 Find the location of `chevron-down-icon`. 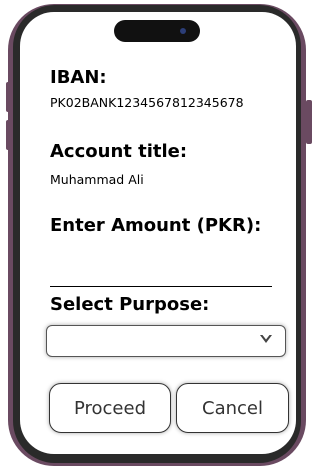

chevron-down-icon is located at coordinates (266, 339).